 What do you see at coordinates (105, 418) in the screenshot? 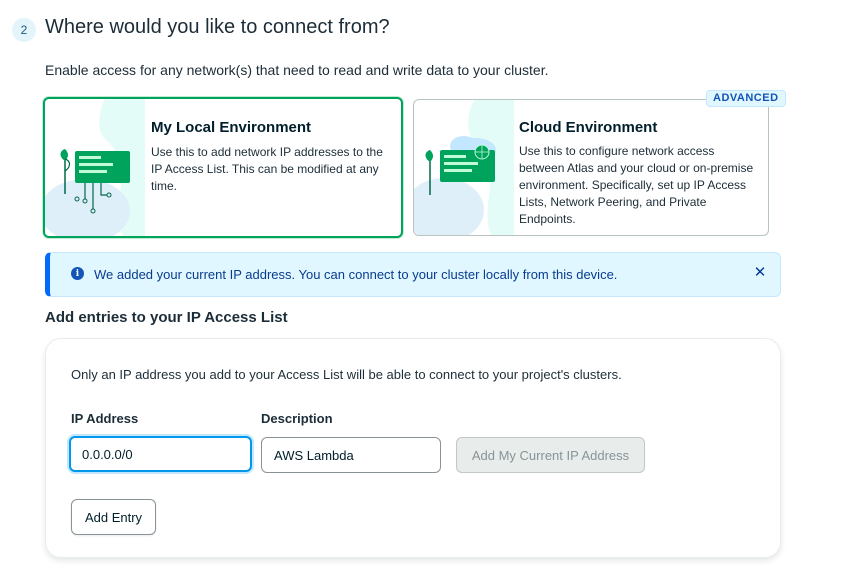
I see `ip-address-label: IP Address` at bounding box center [105, 418].